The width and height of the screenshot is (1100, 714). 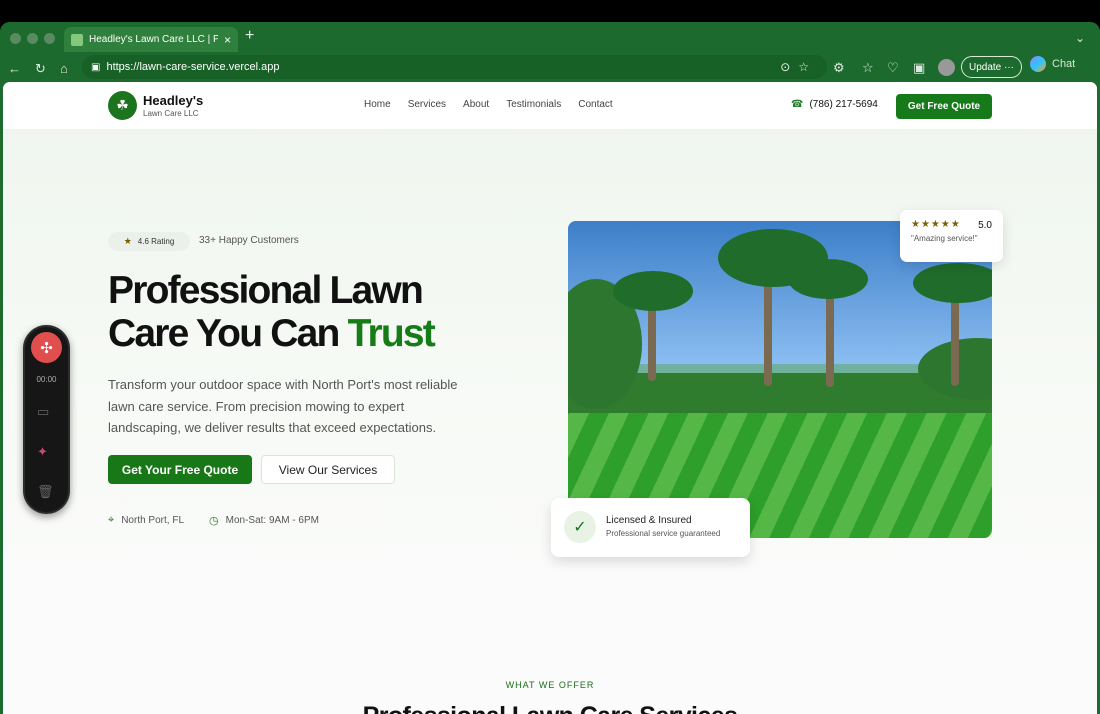 I want to click on phone-link: ☎ (786) 217-5694, so click(x=834, y=104).